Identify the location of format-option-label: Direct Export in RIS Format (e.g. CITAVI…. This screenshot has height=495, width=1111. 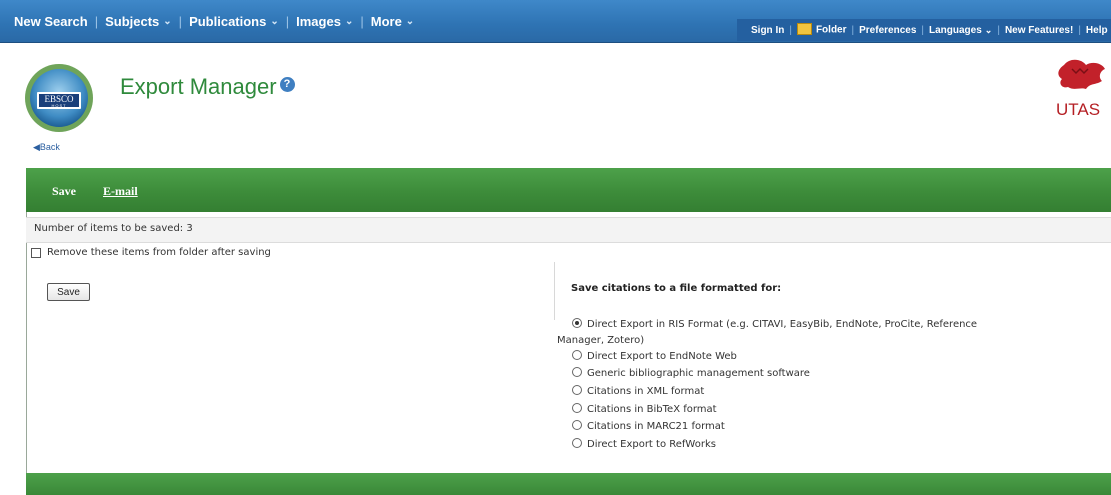
(767, 332).